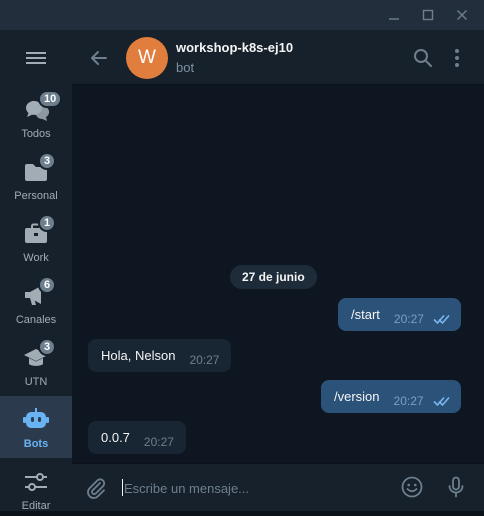 The width and height of the screenshot is (484, 516). I want to click on sidebar-item-utn: 3 UTN, so click(36, 365).